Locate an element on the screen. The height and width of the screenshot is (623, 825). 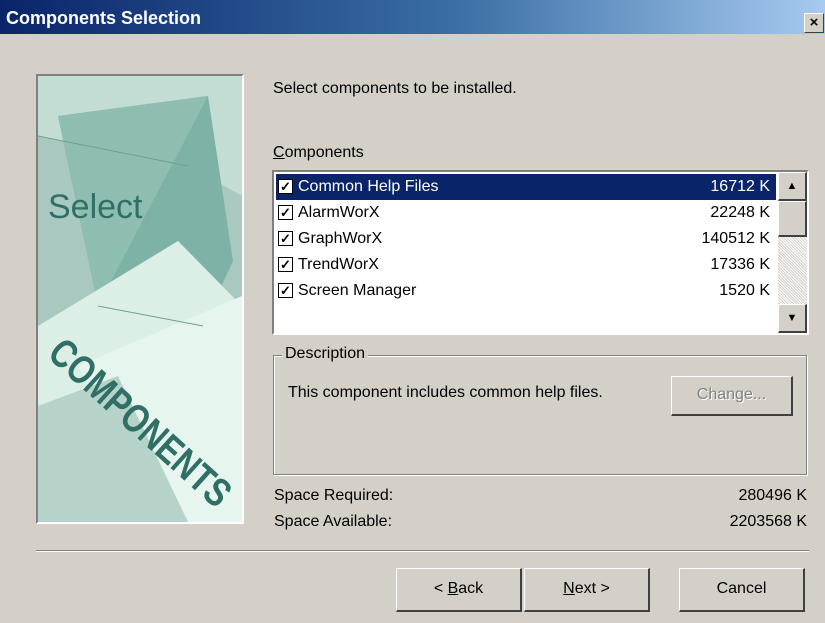
art-select-text: Select is located at coordinates (95, 207).